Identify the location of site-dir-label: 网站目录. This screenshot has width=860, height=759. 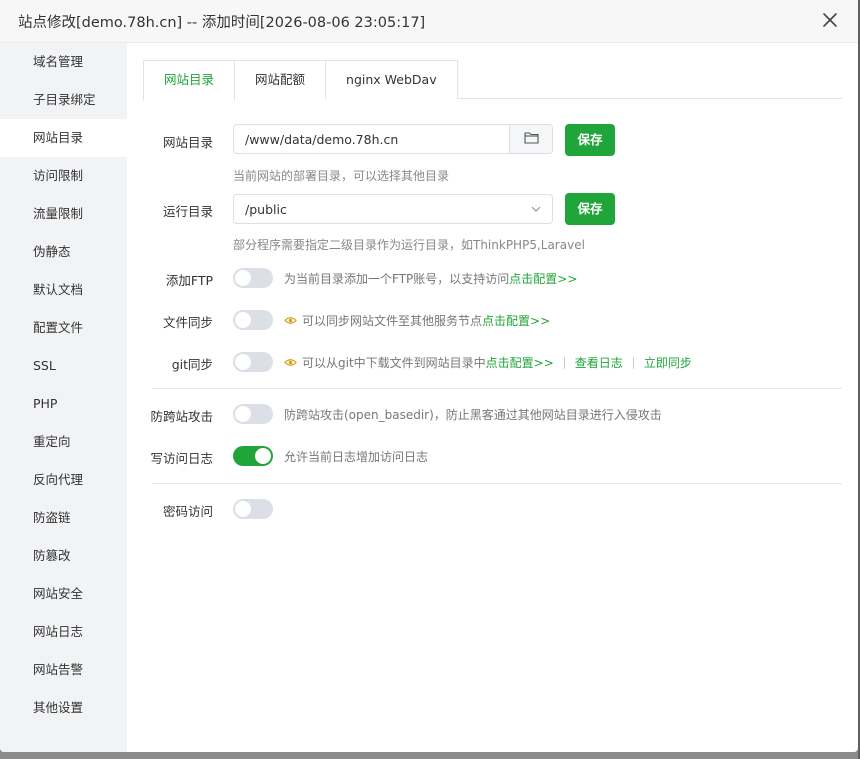
(187, 142).